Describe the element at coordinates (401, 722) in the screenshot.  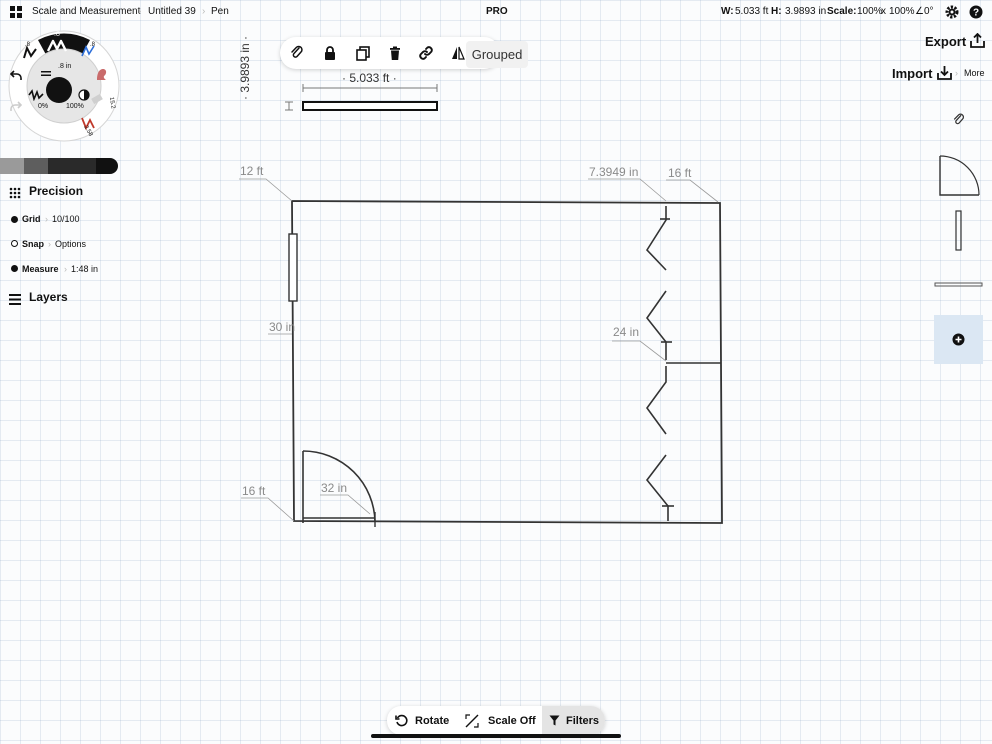
I see `rotate-icon` at that location.